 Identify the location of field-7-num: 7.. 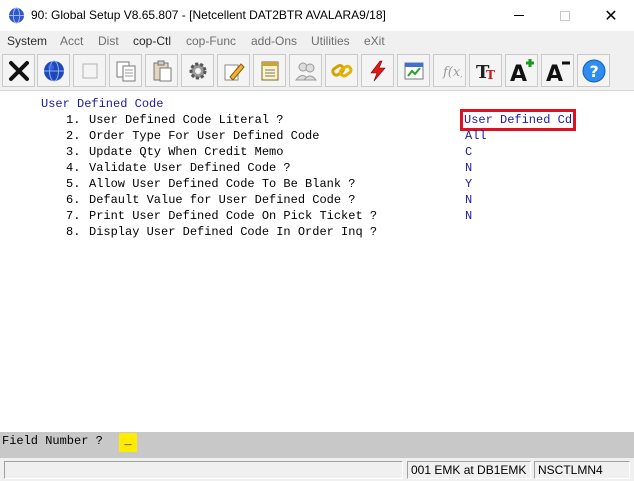
(73, 216).